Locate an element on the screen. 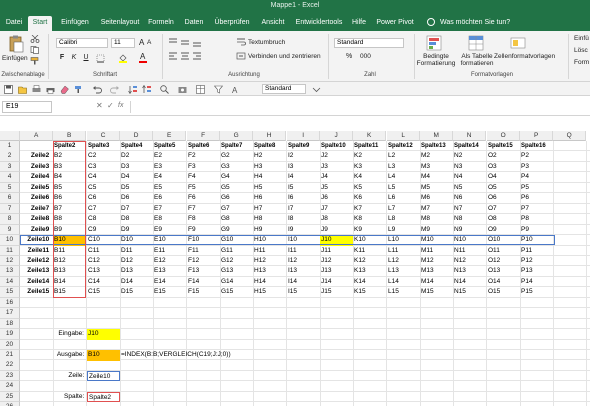 The width and height of the screenshot is (590, 406). column-header-o: O is located at coordinates (504, 136).